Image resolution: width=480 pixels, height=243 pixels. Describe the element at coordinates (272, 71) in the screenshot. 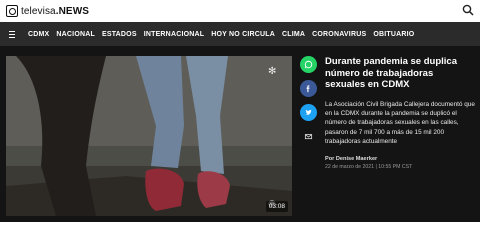

I see `broadcaster-watermark: ✻` at that location.